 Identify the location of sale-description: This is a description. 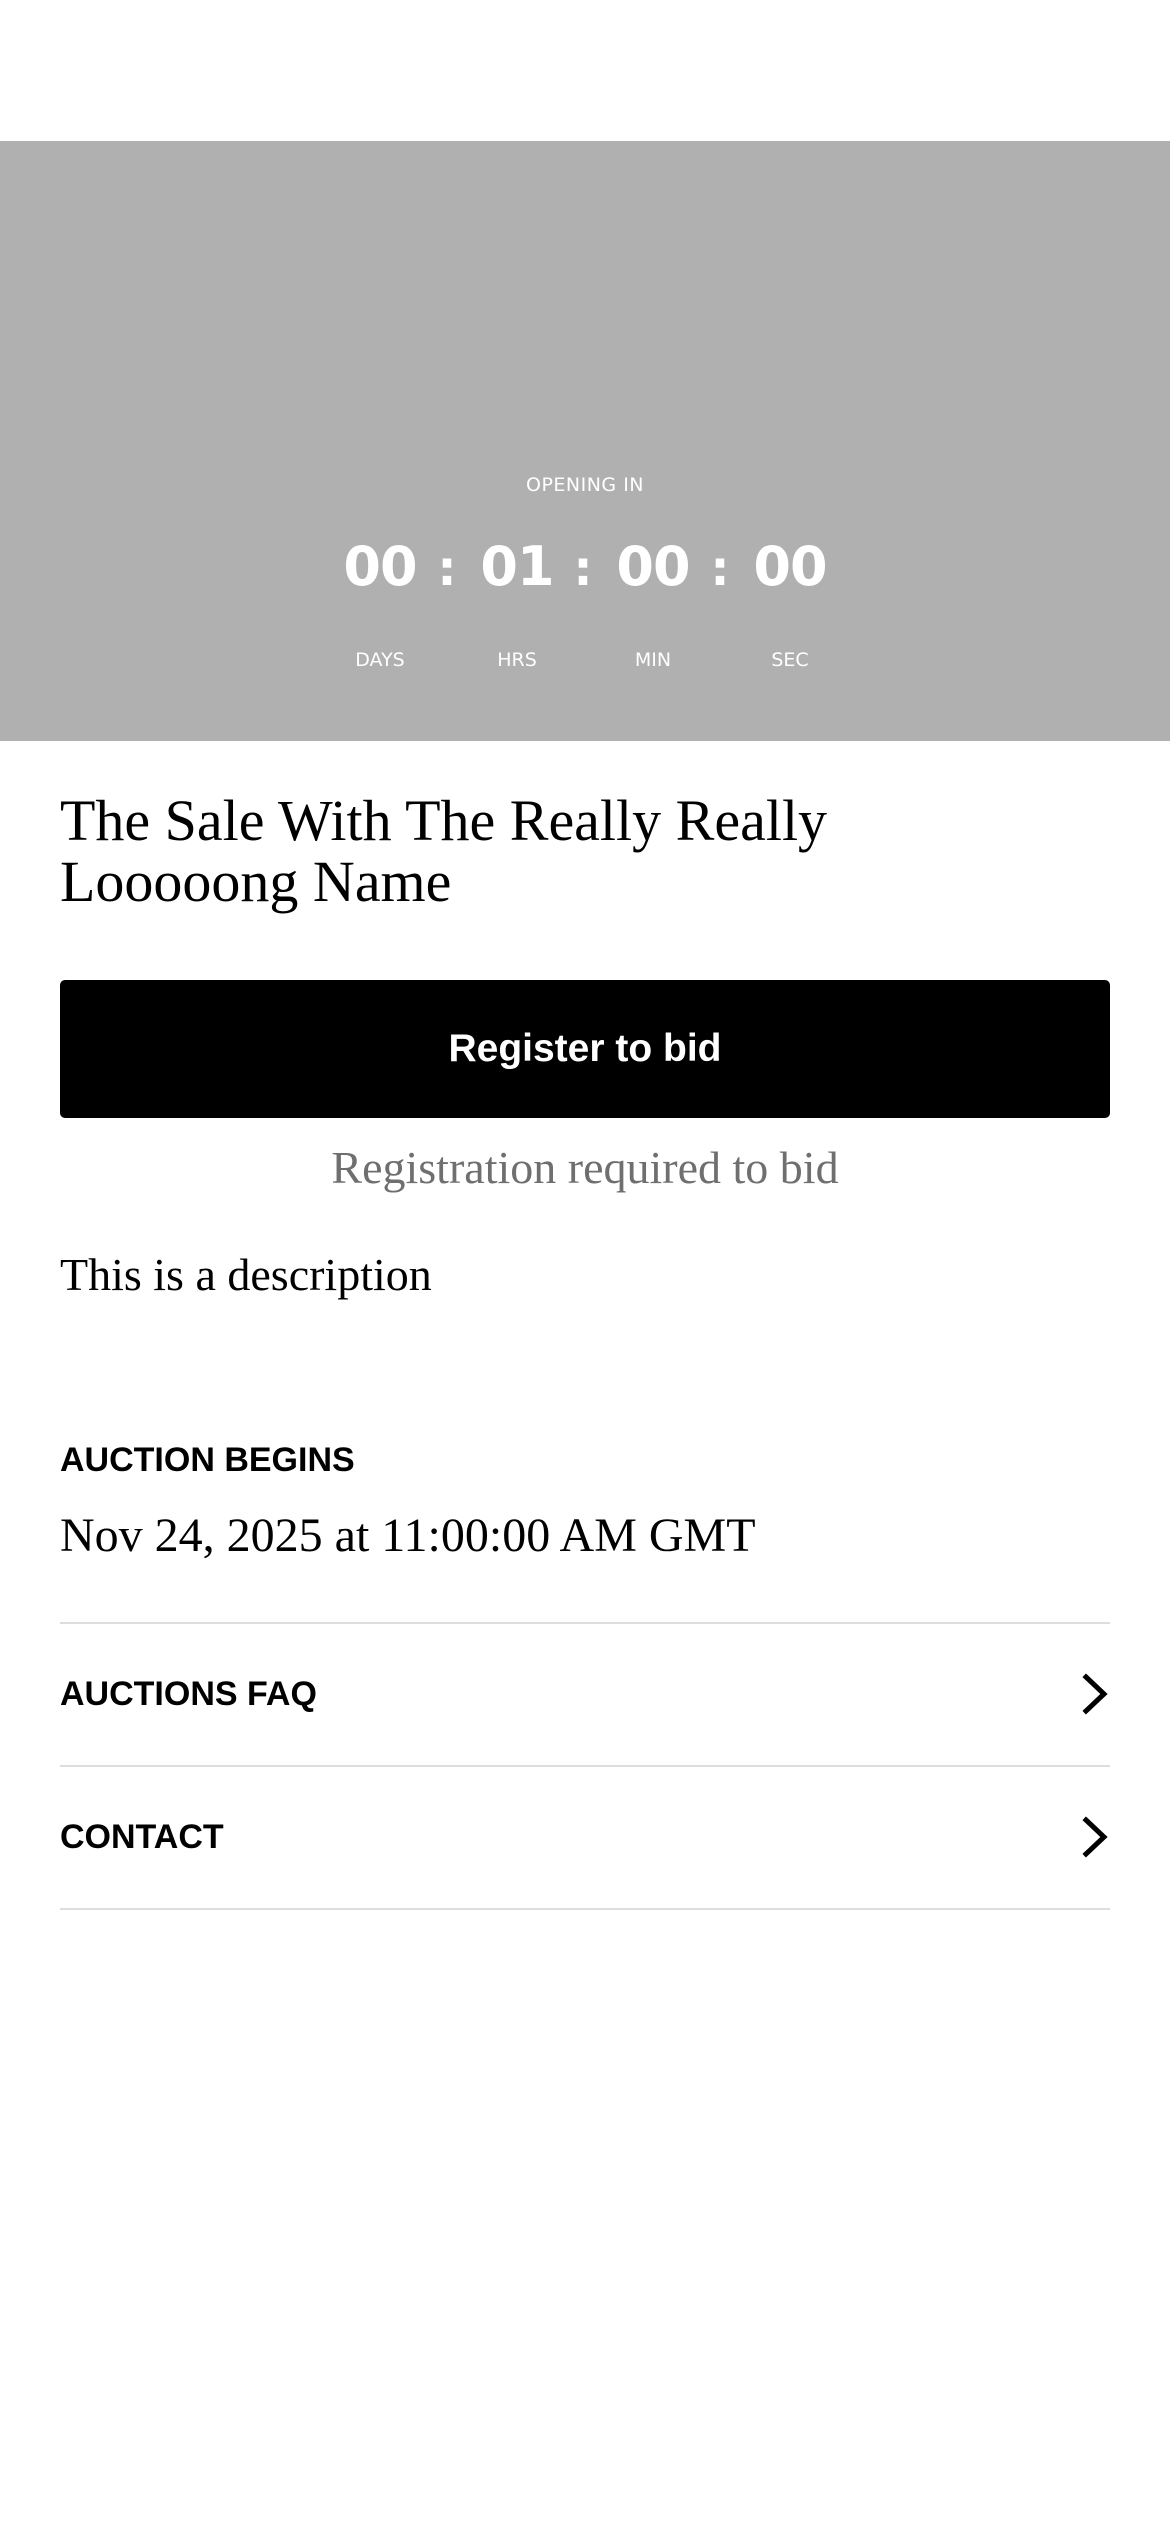
(246, 1274).